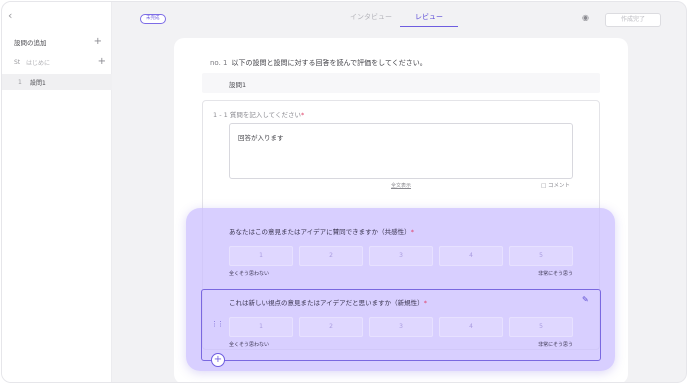  Describe the element at coordinates (371, 19) in the screenshot. I see `tab-interview: インタビュー` at that location.